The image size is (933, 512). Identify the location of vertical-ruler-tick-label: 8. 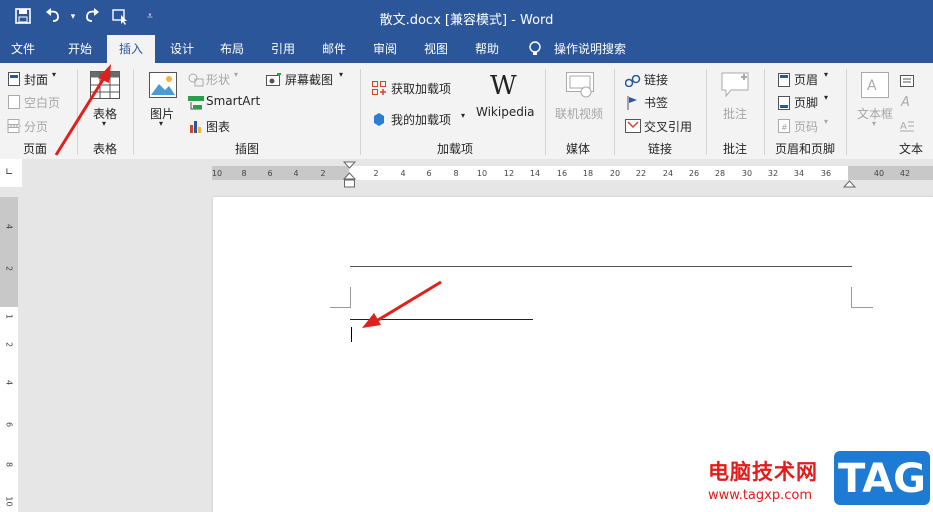
(9, 464).